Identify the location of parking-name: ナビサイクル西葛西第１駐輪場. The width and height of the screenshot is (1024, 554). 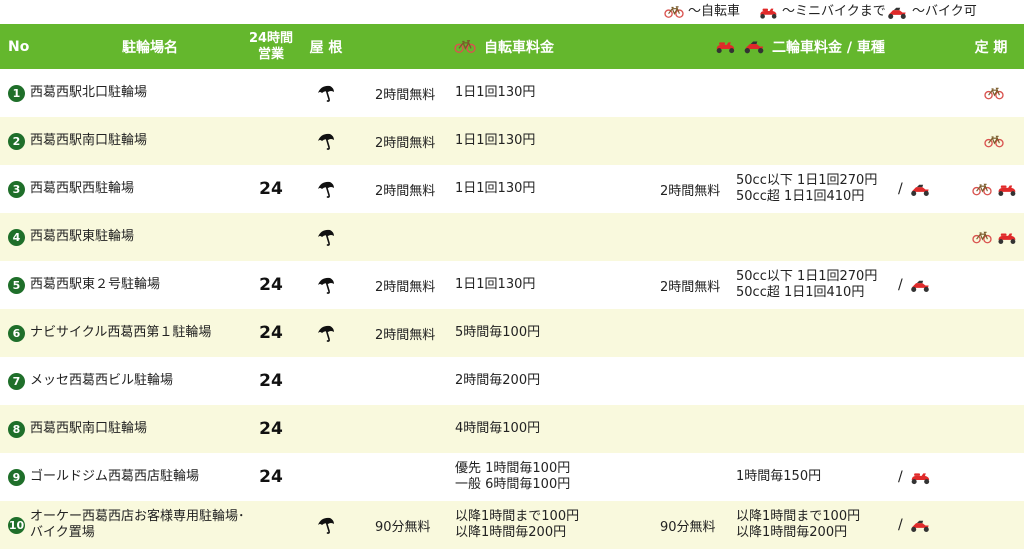
(121, 332).